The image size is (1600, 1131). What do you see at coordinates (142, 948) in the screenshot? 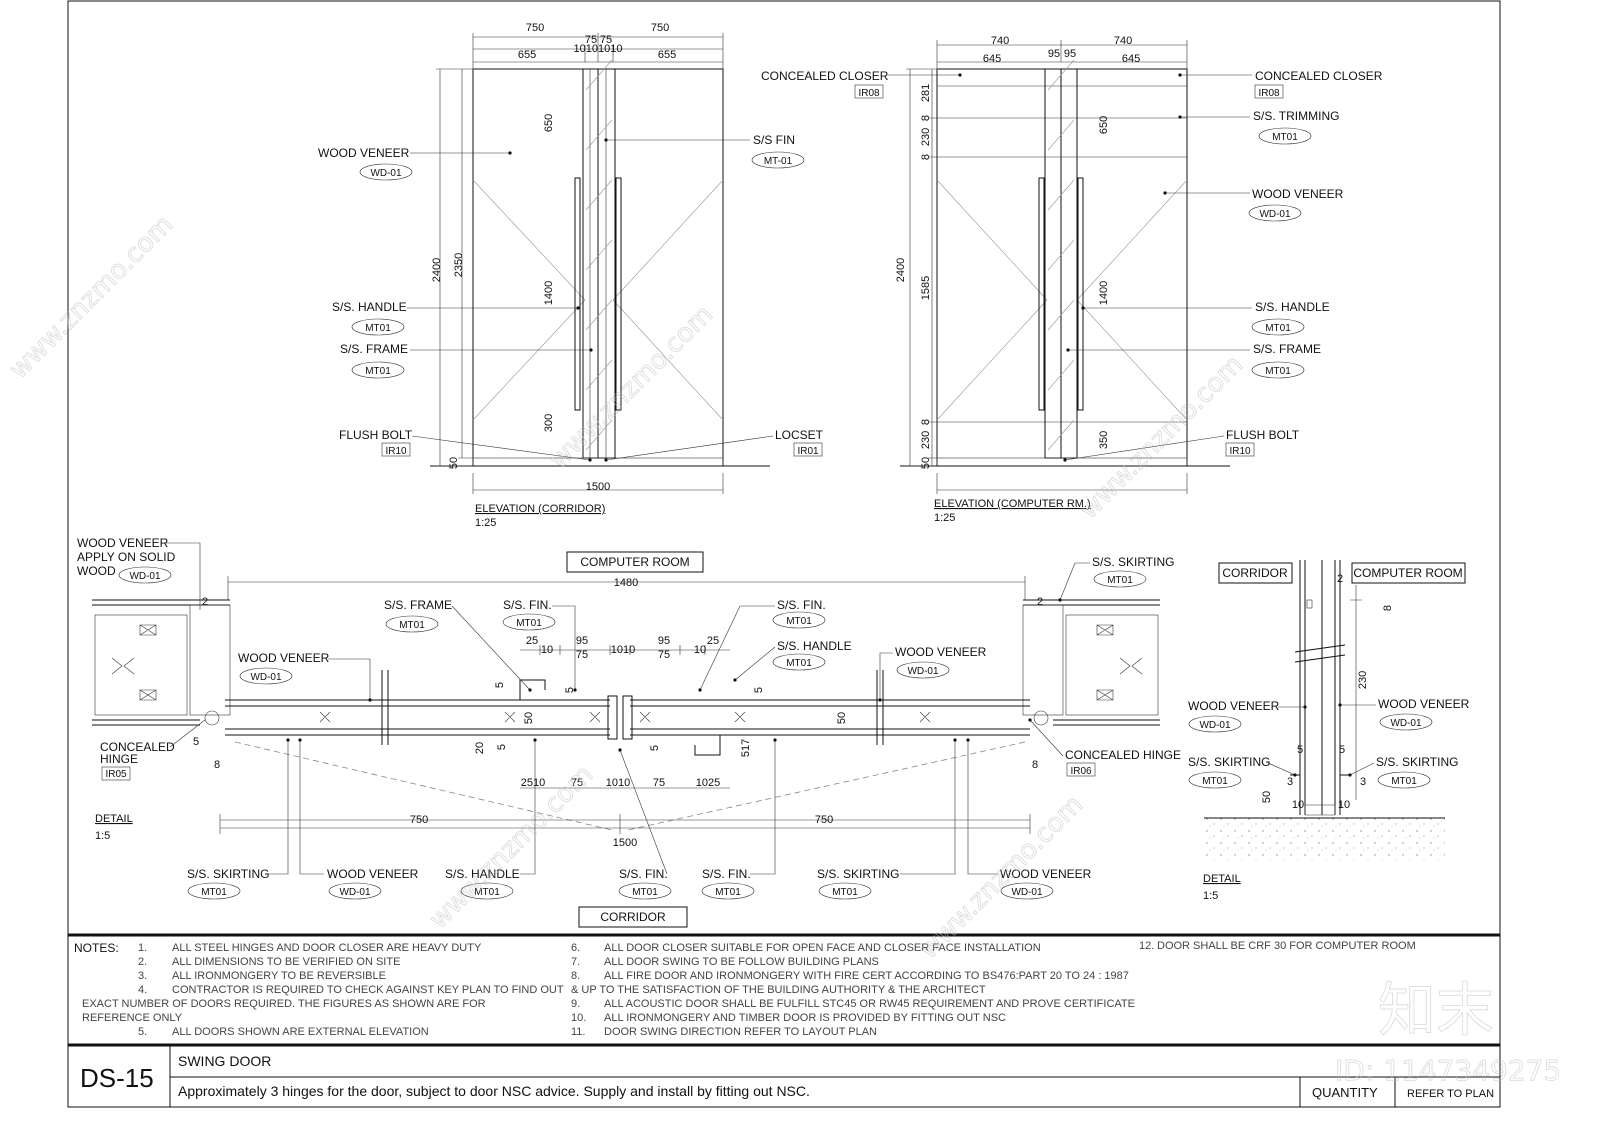
I see `note-number: 1.` at bounding box center [142, 948].